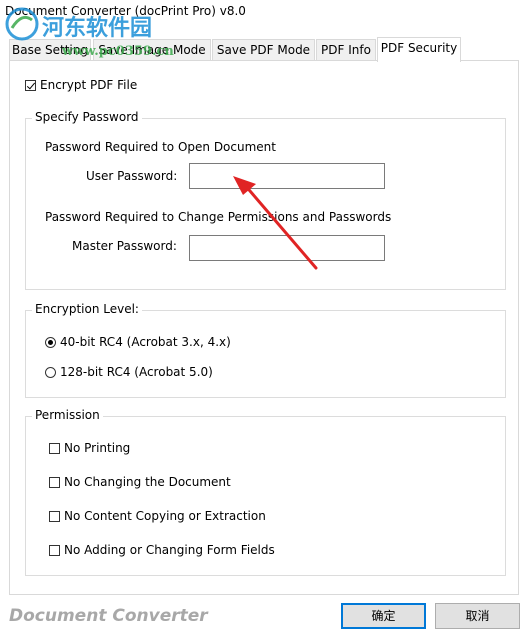 This screenshot has height=642, width=530. I want to click on radio-128bit-dot, so click(50, 372).